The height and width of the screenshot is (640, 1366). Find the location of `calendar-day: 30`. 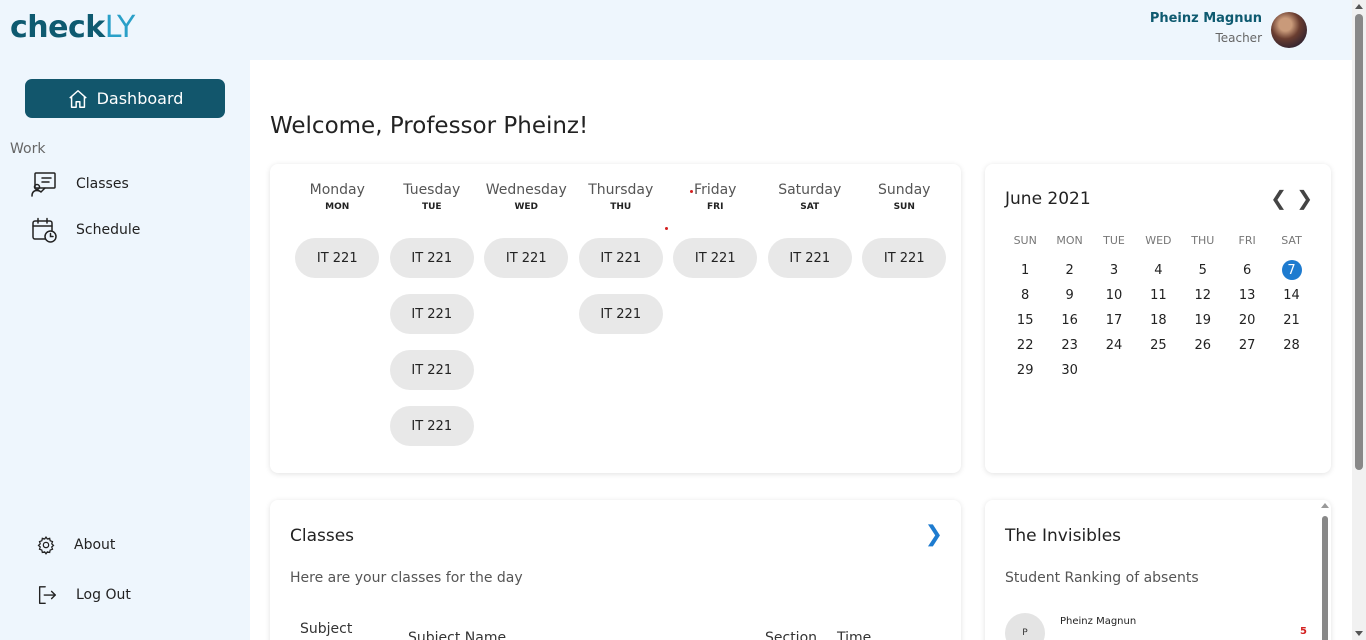

calendar-day: 30 is located at coordinates (1069, 370).